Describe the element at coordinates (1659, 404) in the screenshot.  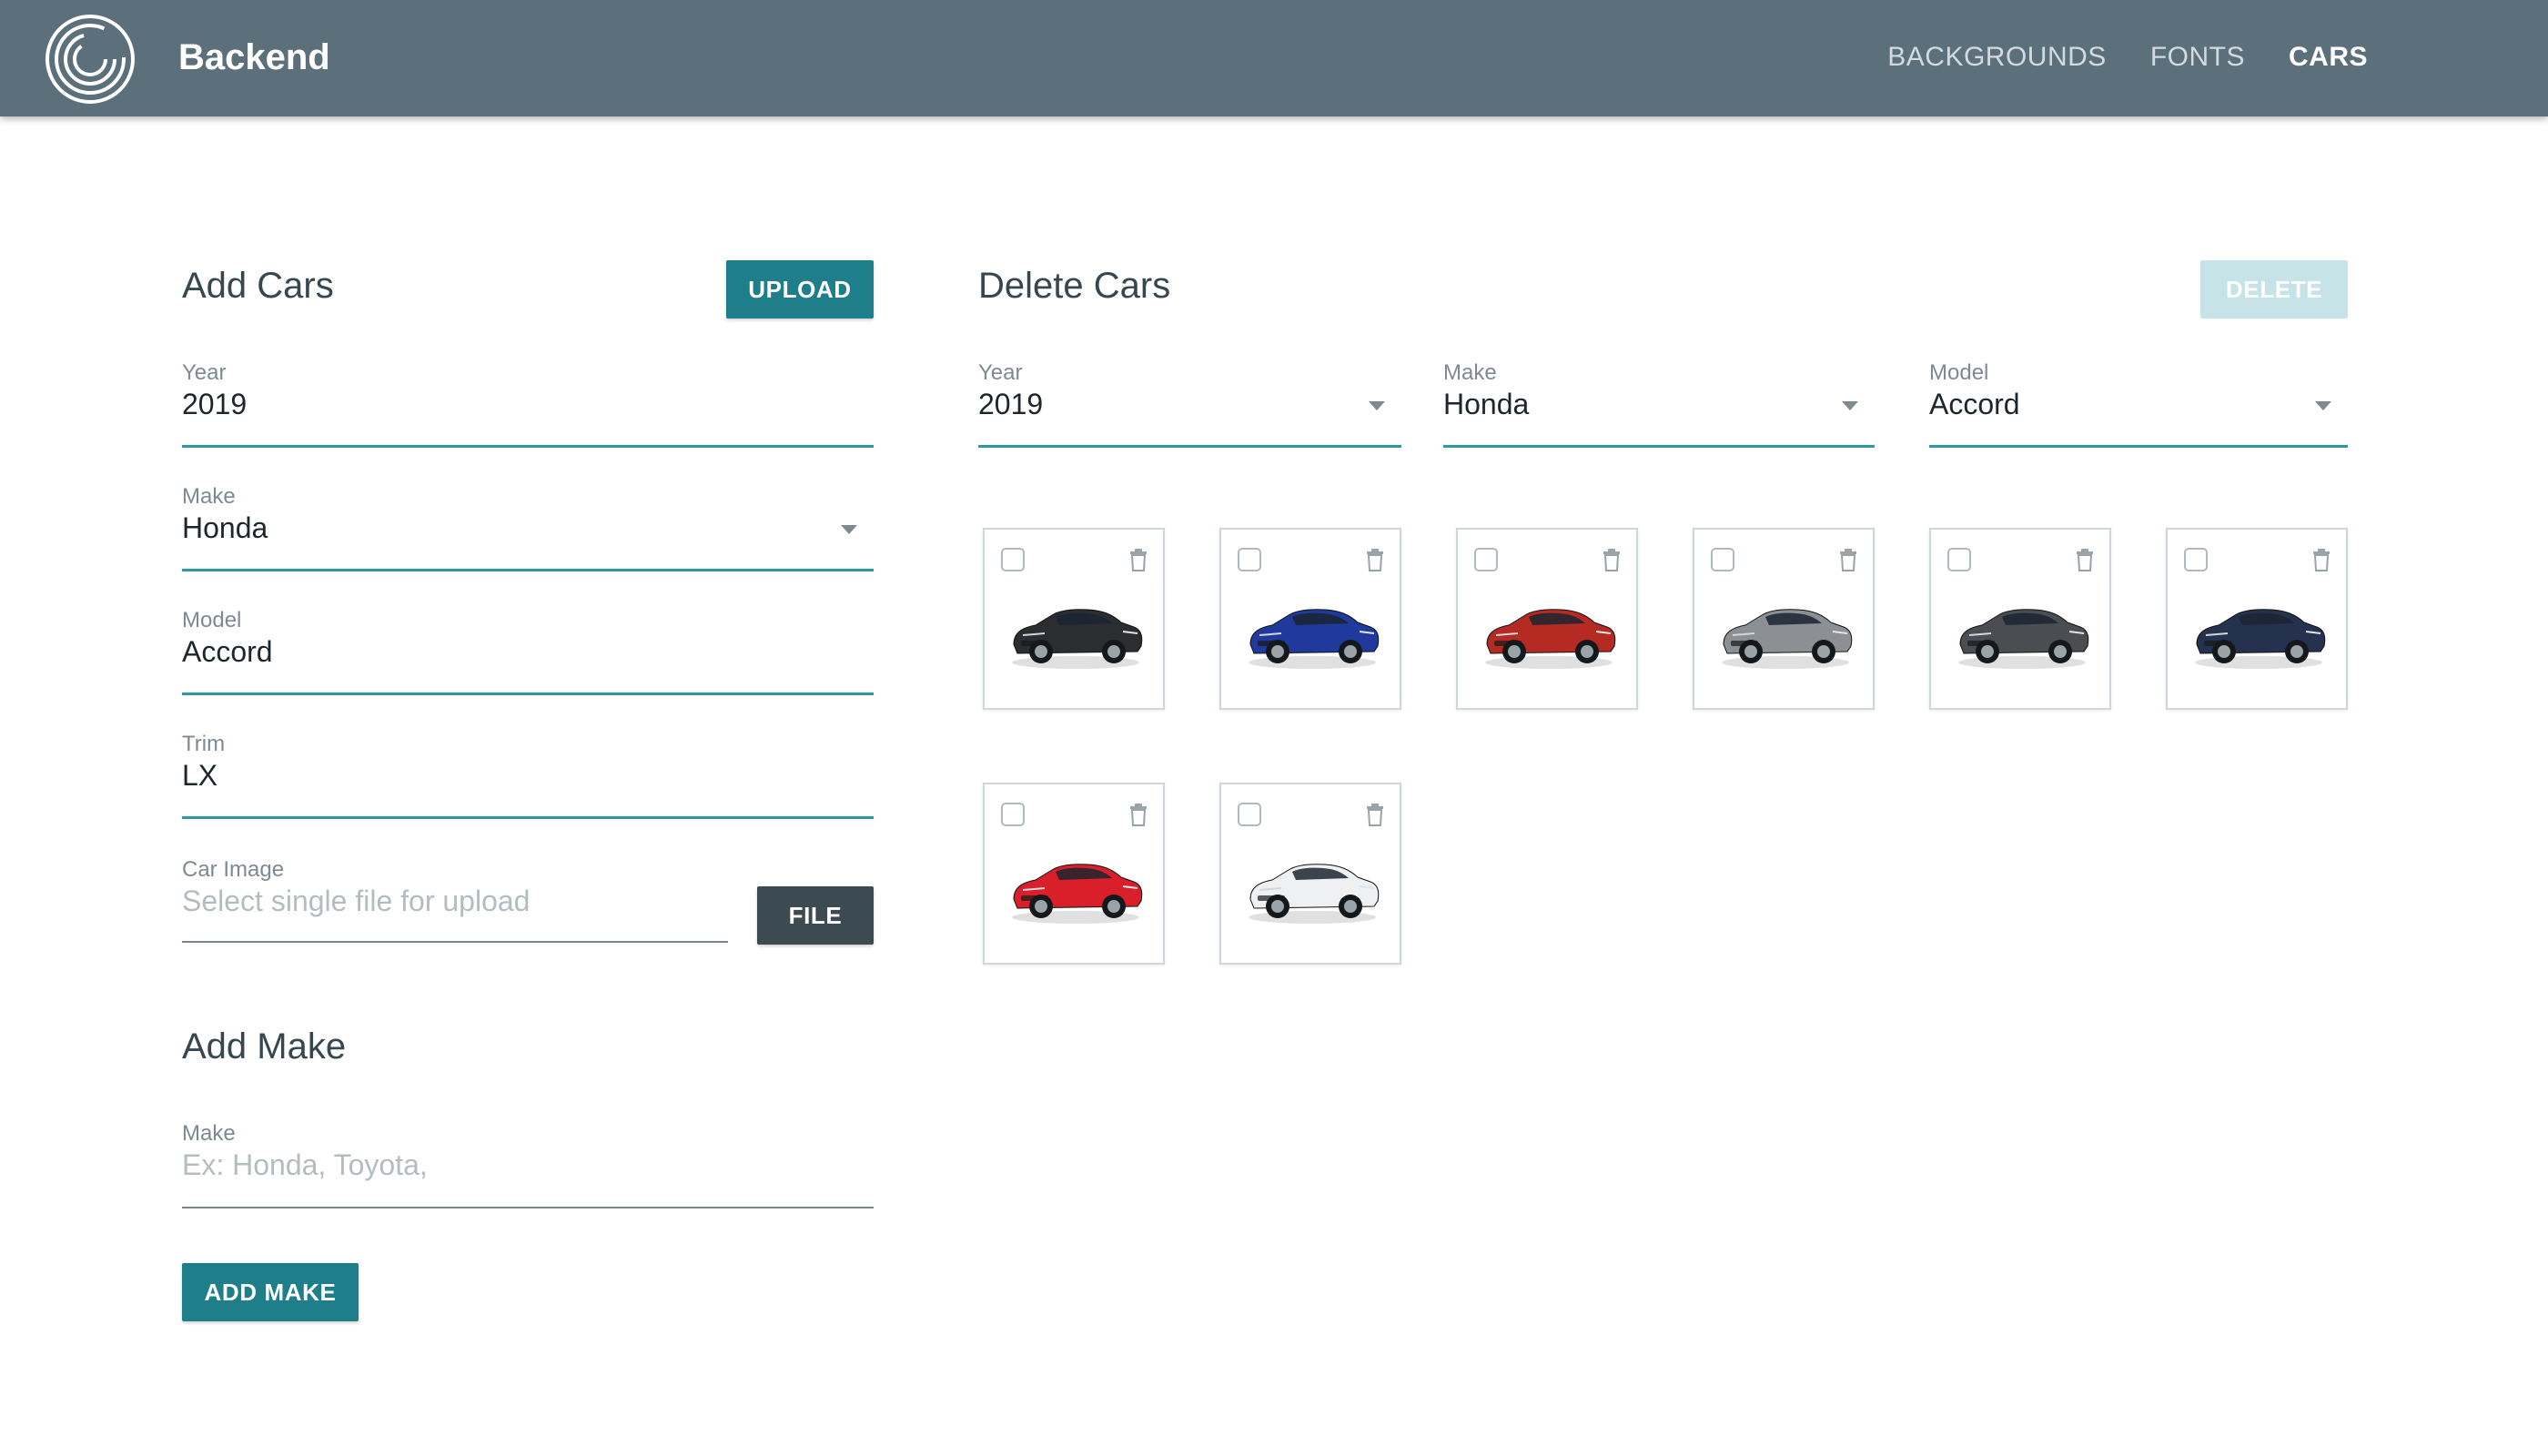
I see `delete-make-select: Make Honda` at that location.